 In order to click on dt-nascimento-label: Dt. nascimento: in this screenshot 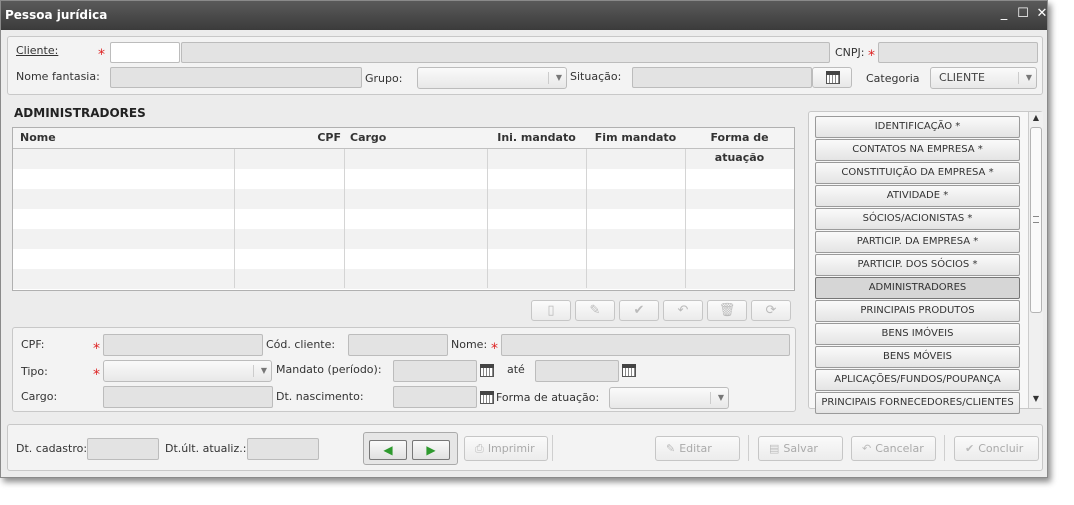, I will do `click(320, 396)`.